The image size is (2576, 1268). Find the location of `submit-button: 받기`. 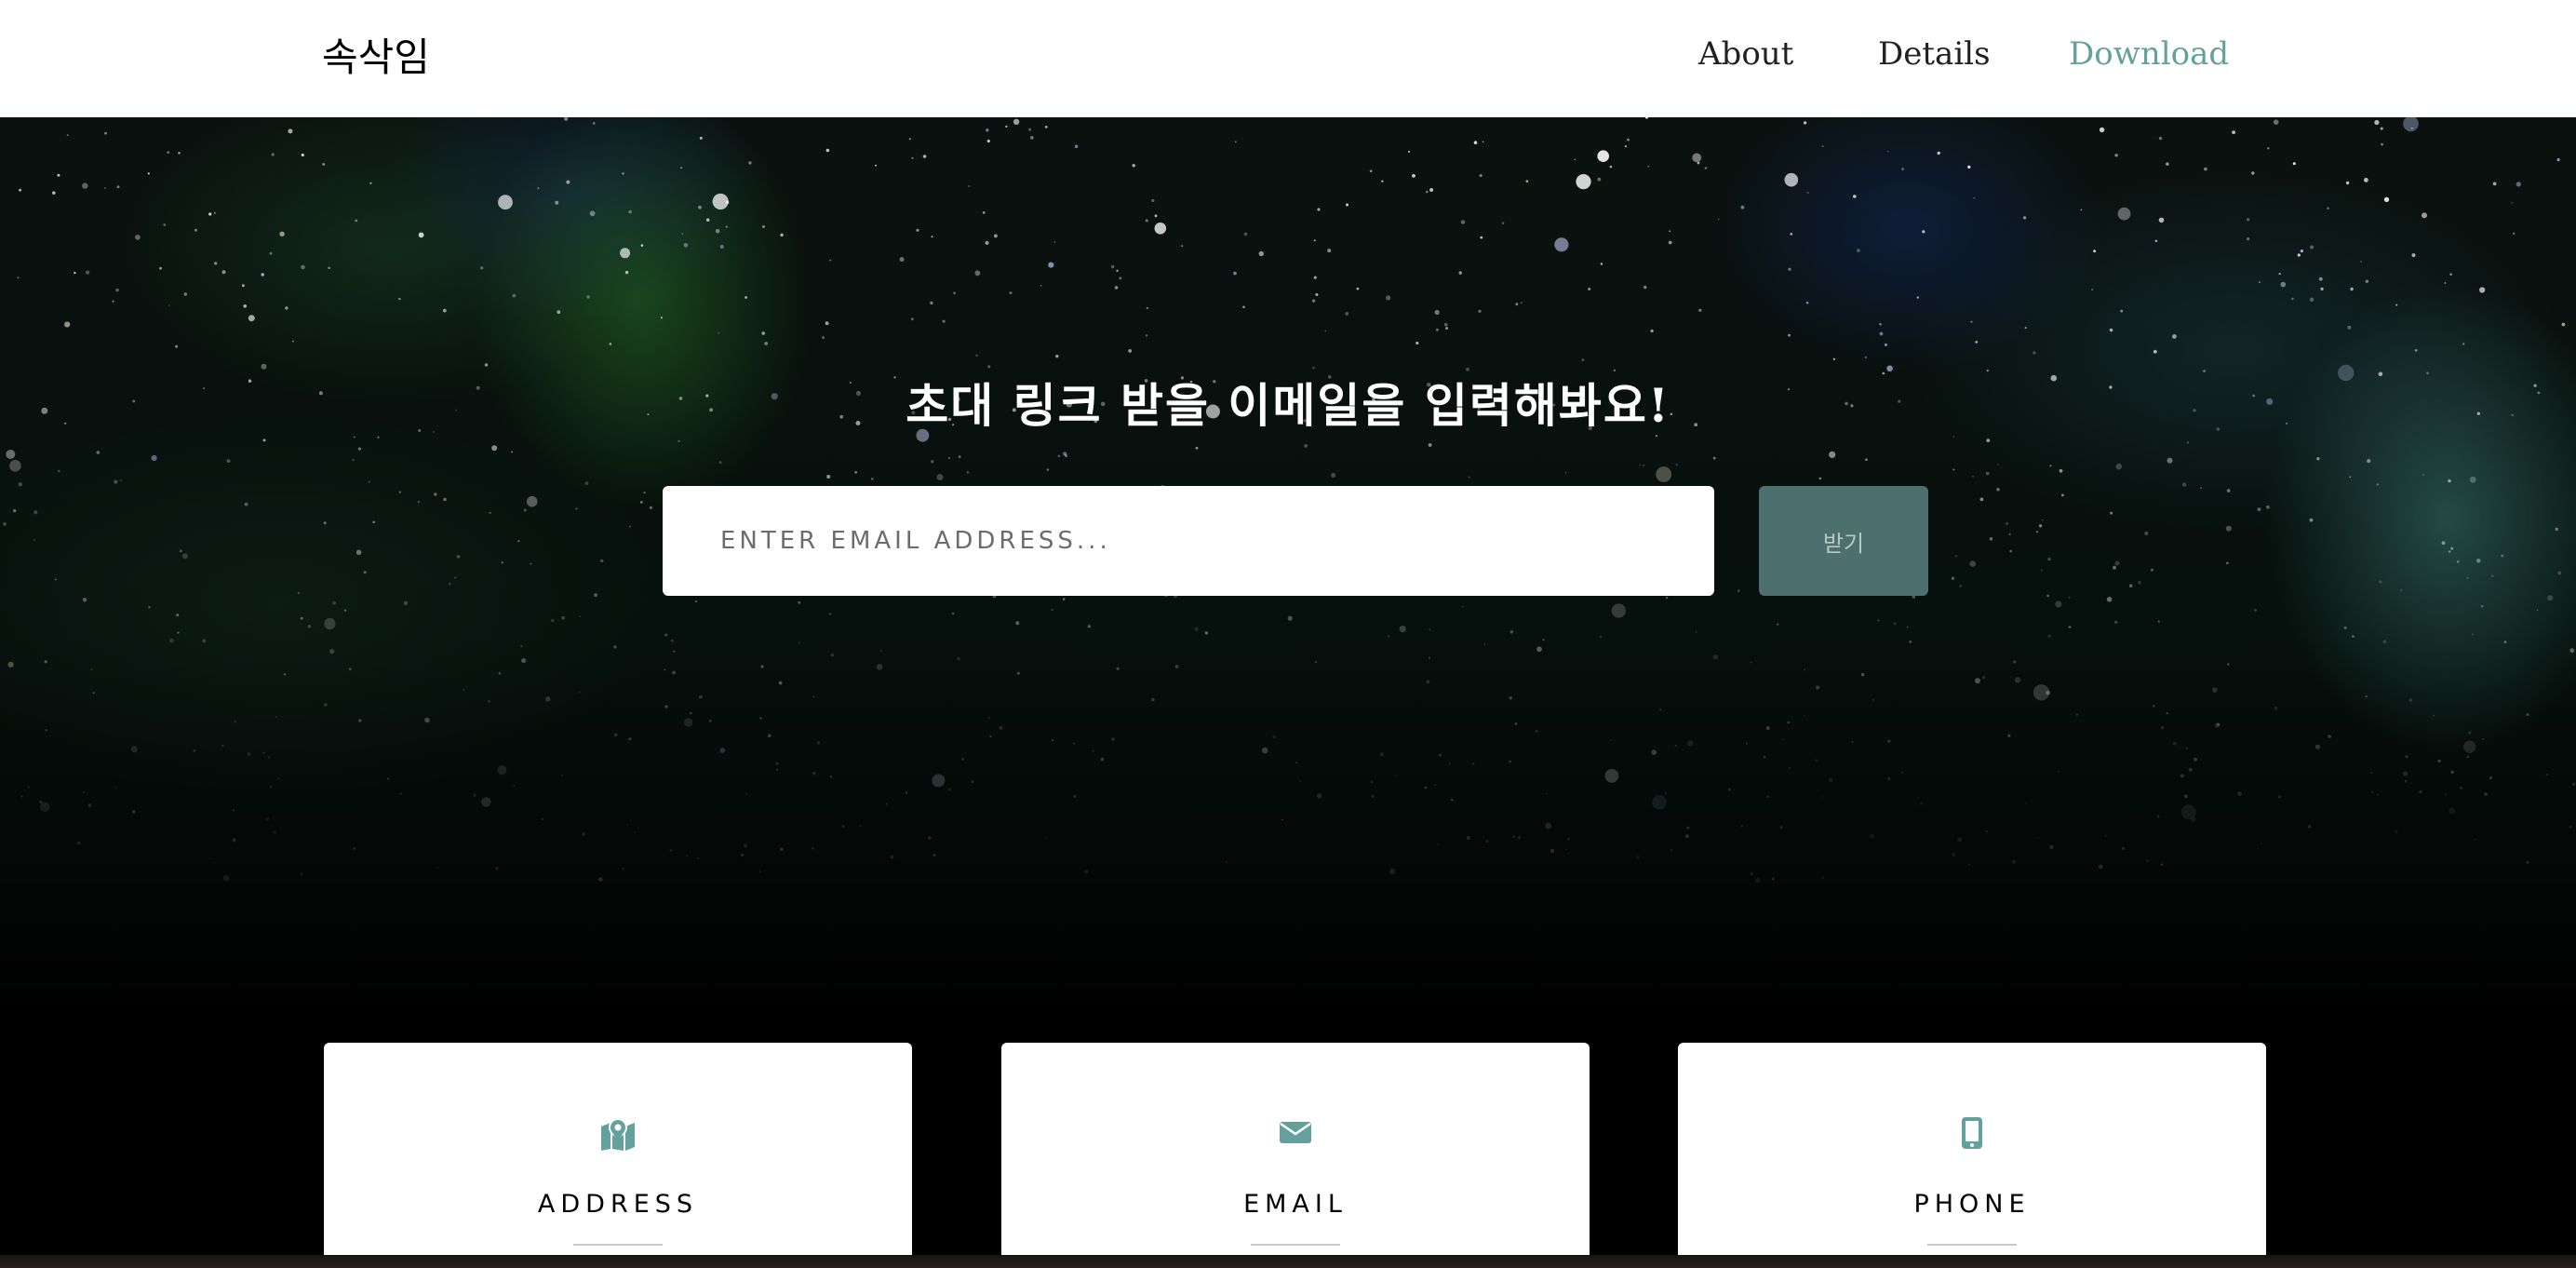

submit-button: 받기 is located at coordinates (1843, 541).